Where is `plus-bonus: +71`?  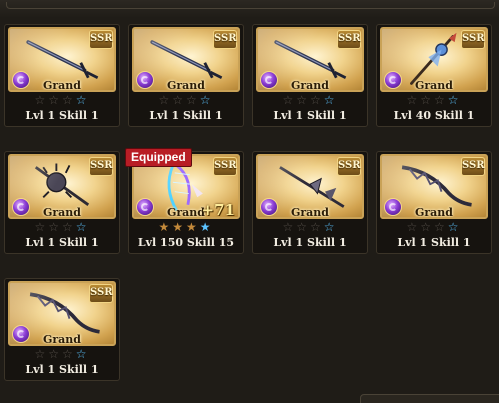
plus-bonus: +71 is located at coordinates (218, 210).